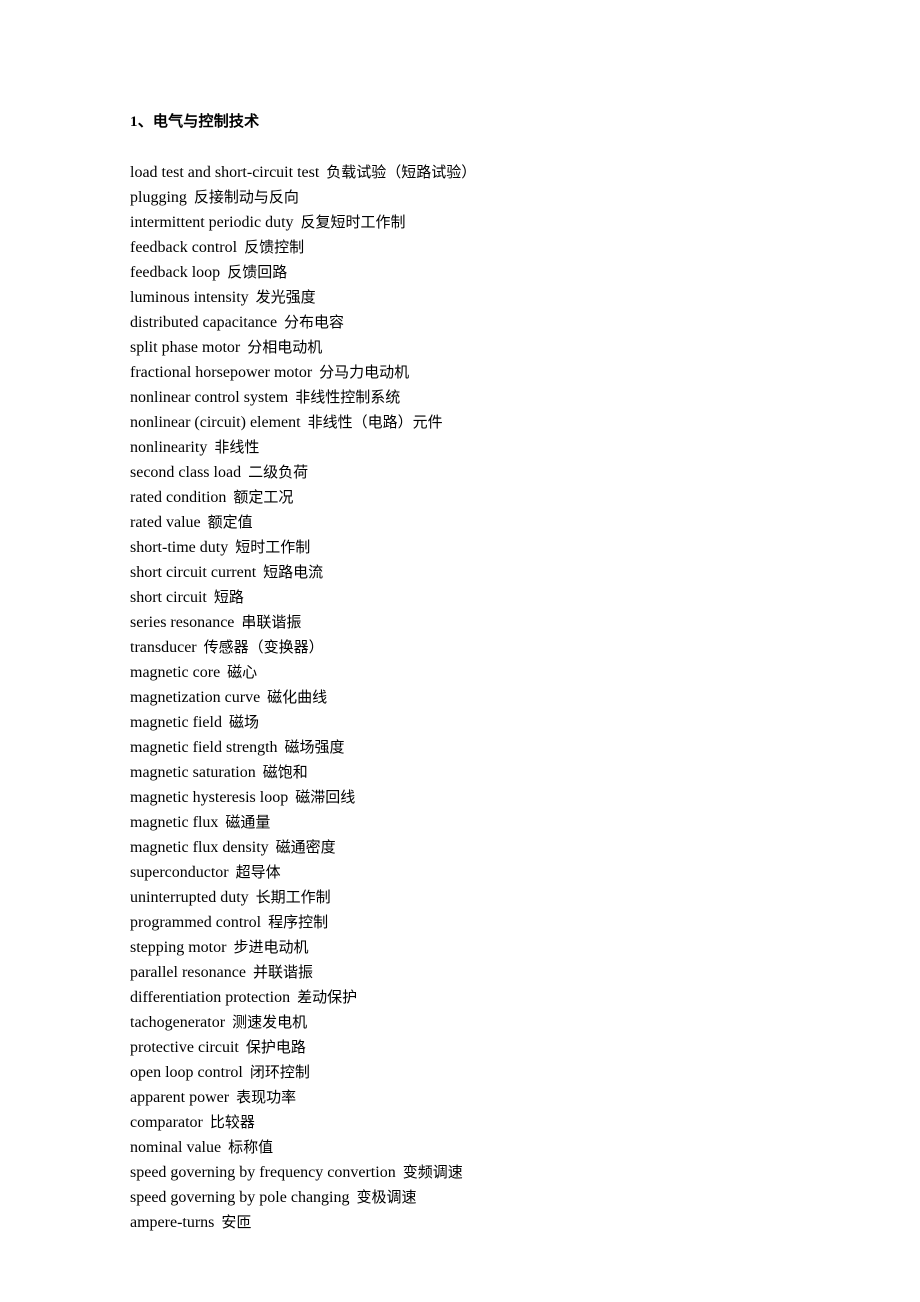 The image size is (920, 1302). I want to click on glossary-term-english: comparator, so click(166, 1122).